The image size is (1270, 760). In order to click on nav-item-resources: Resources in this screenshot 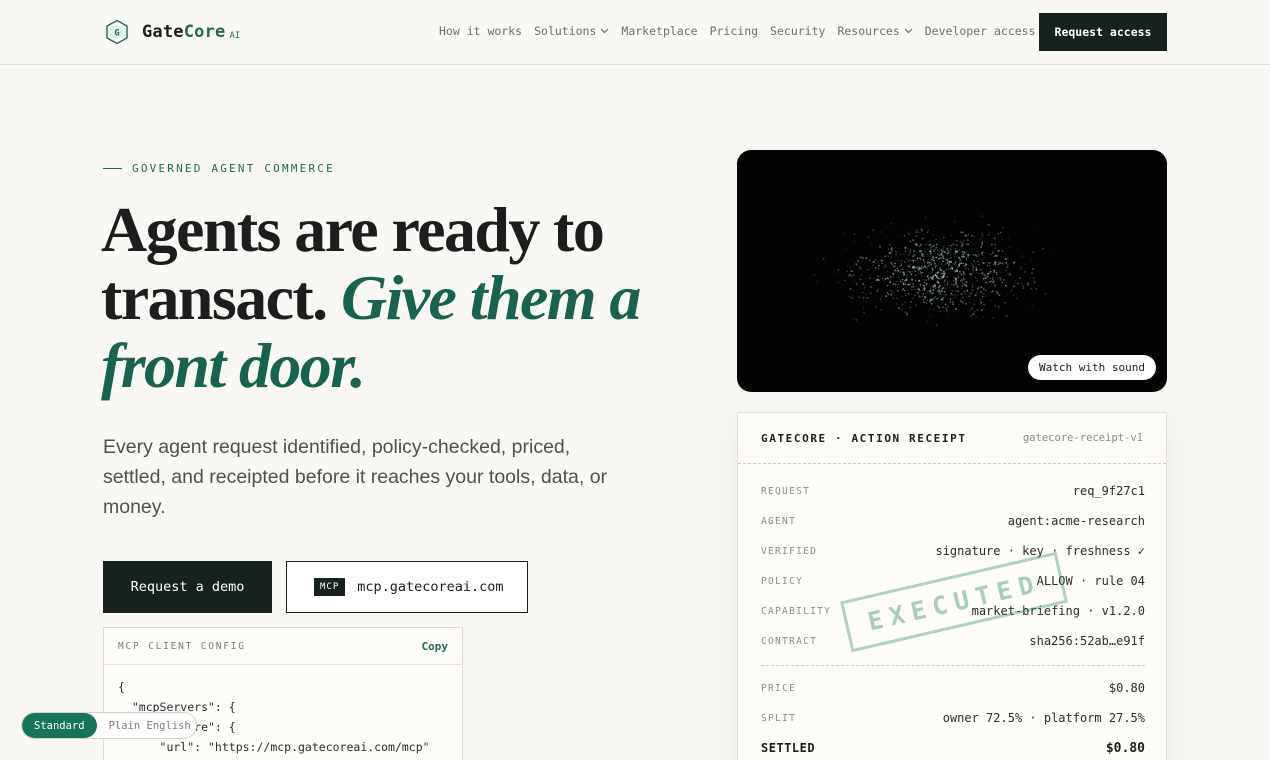, I will do `click(875, 31)`.